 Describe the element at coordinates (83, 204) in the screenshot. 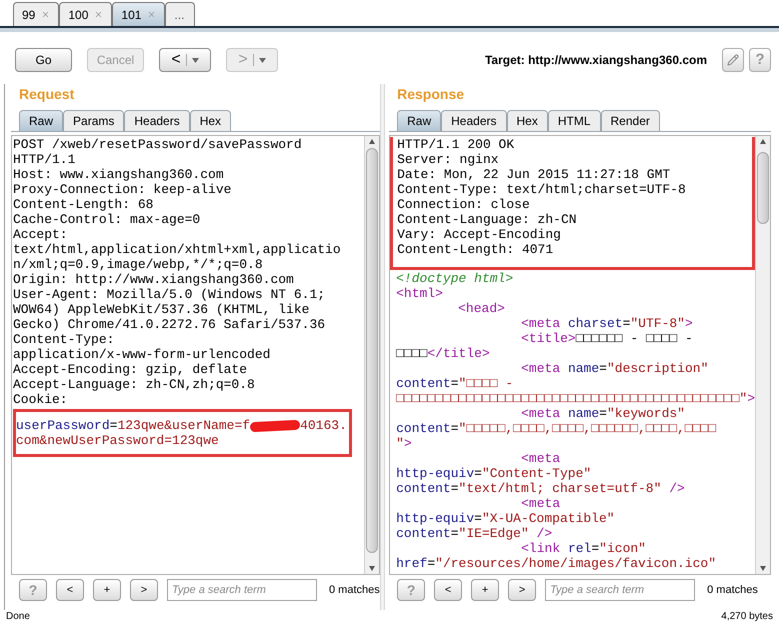

I see `code-line: Content-Length: 68` at that location.